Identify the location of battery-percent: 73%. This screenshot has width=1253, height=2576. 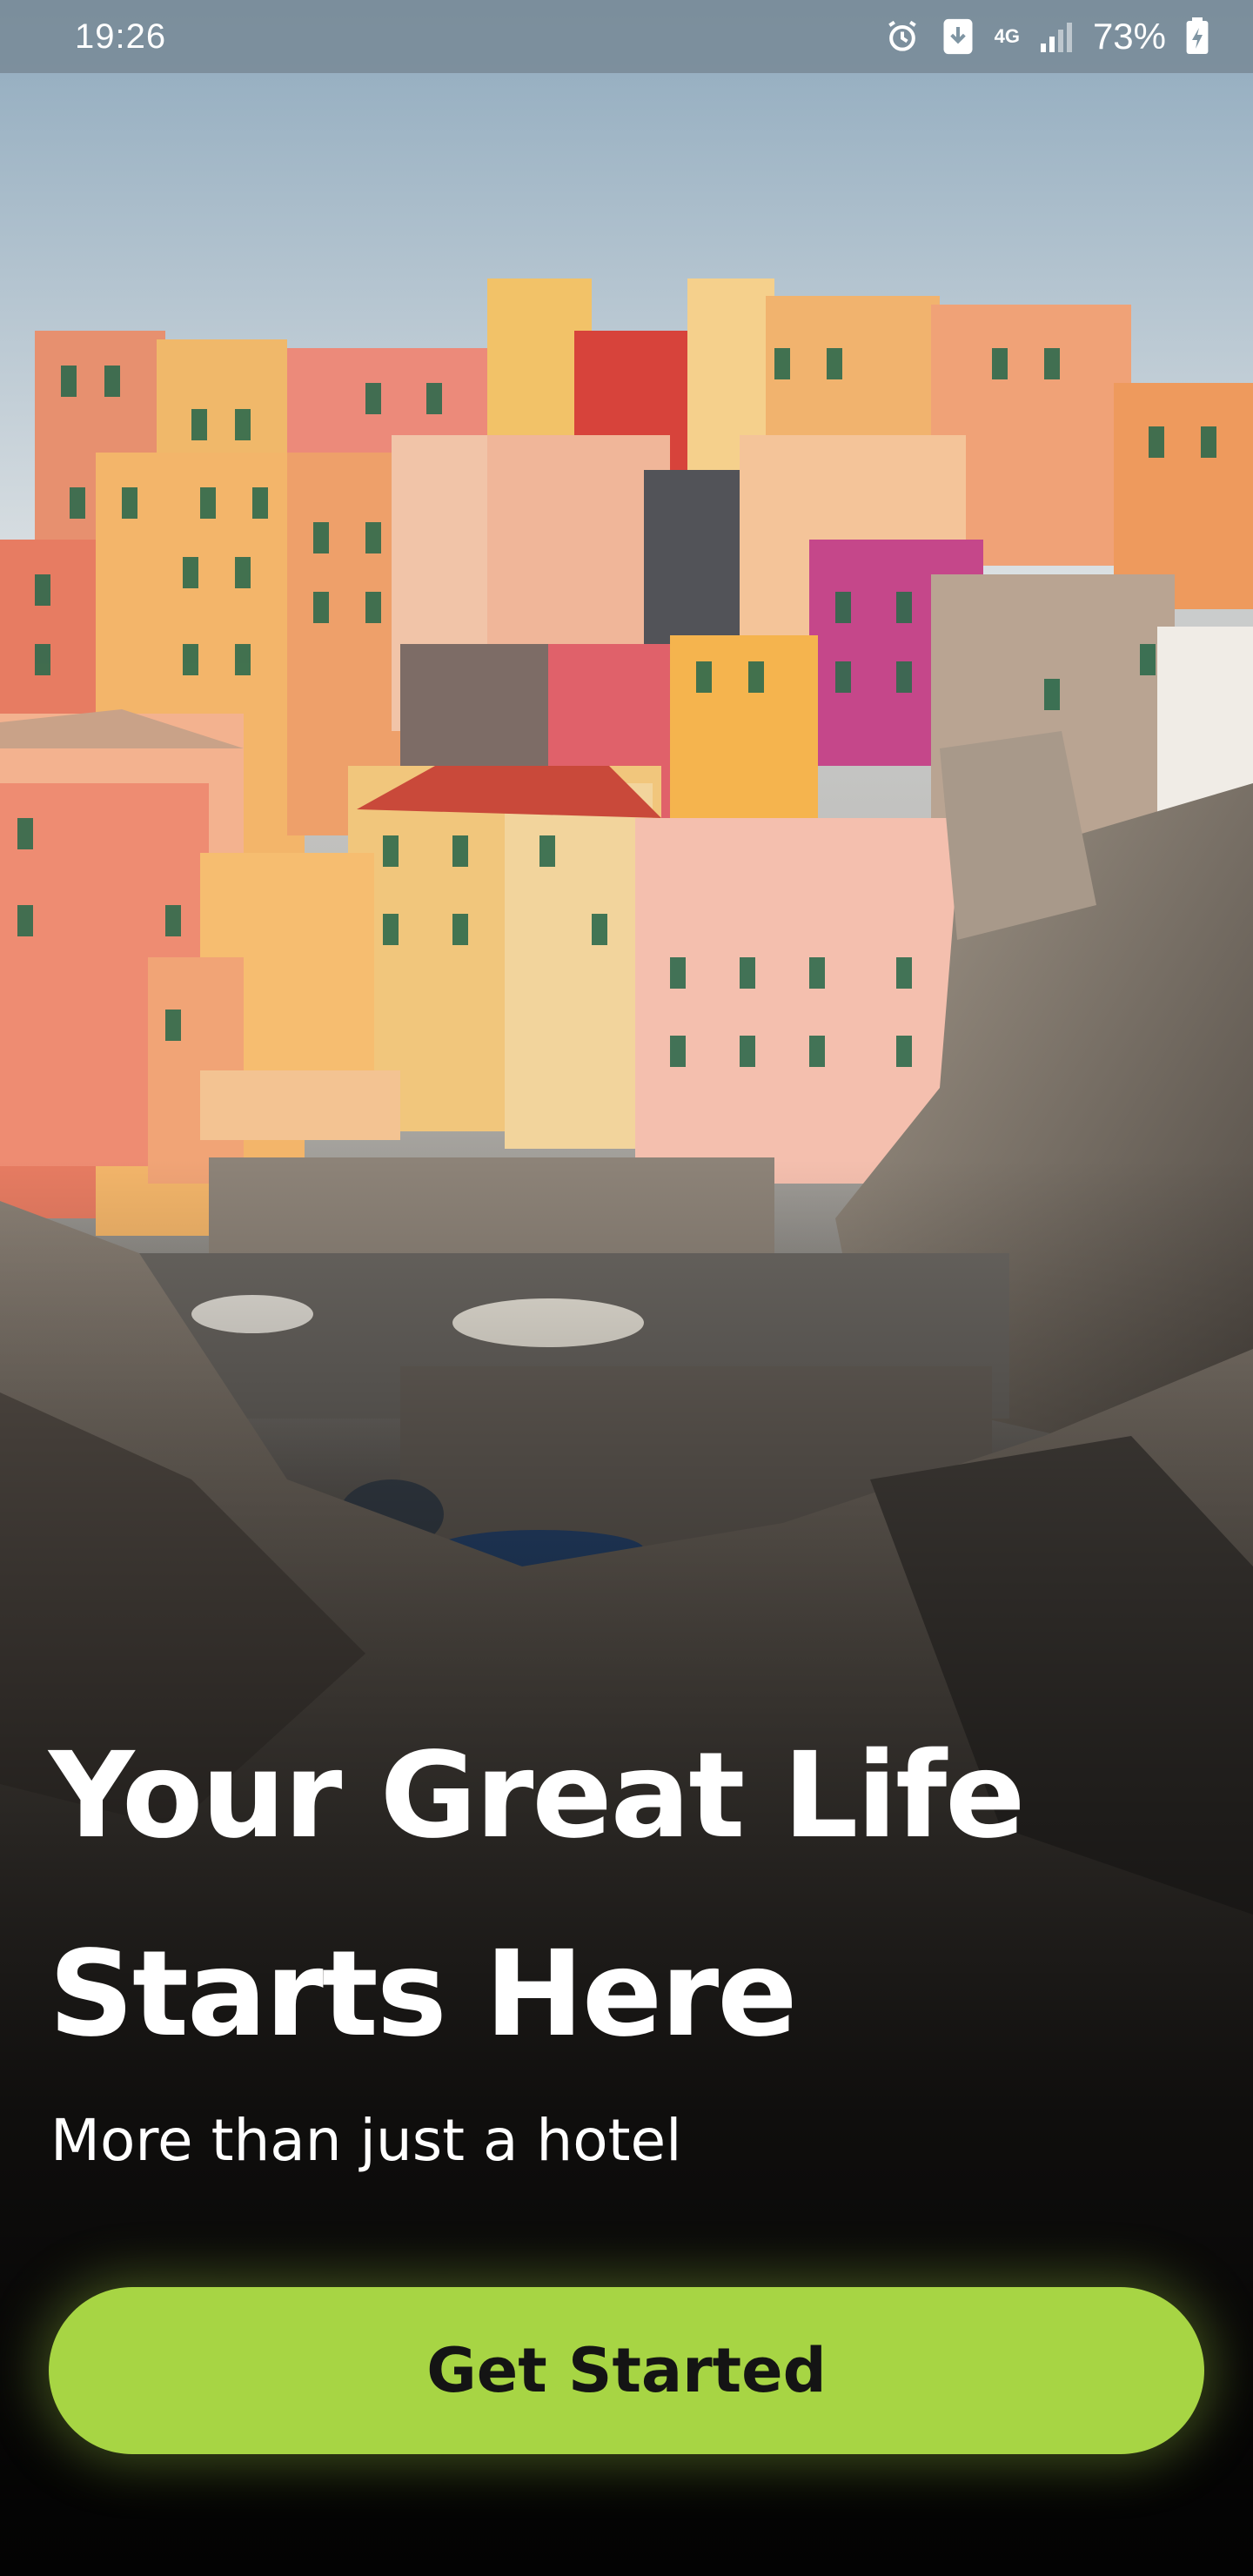
(1129, 37).